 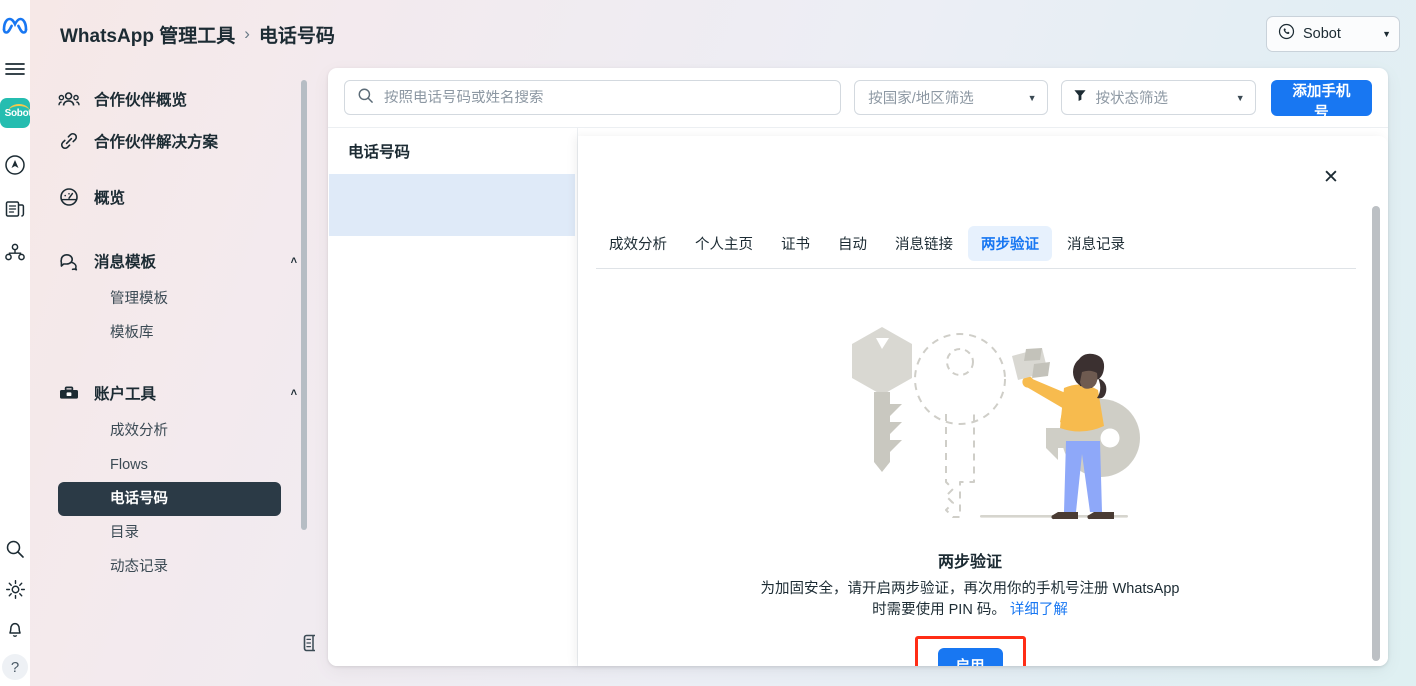 I want to click on pages-icon, so click(x=15, y=209).